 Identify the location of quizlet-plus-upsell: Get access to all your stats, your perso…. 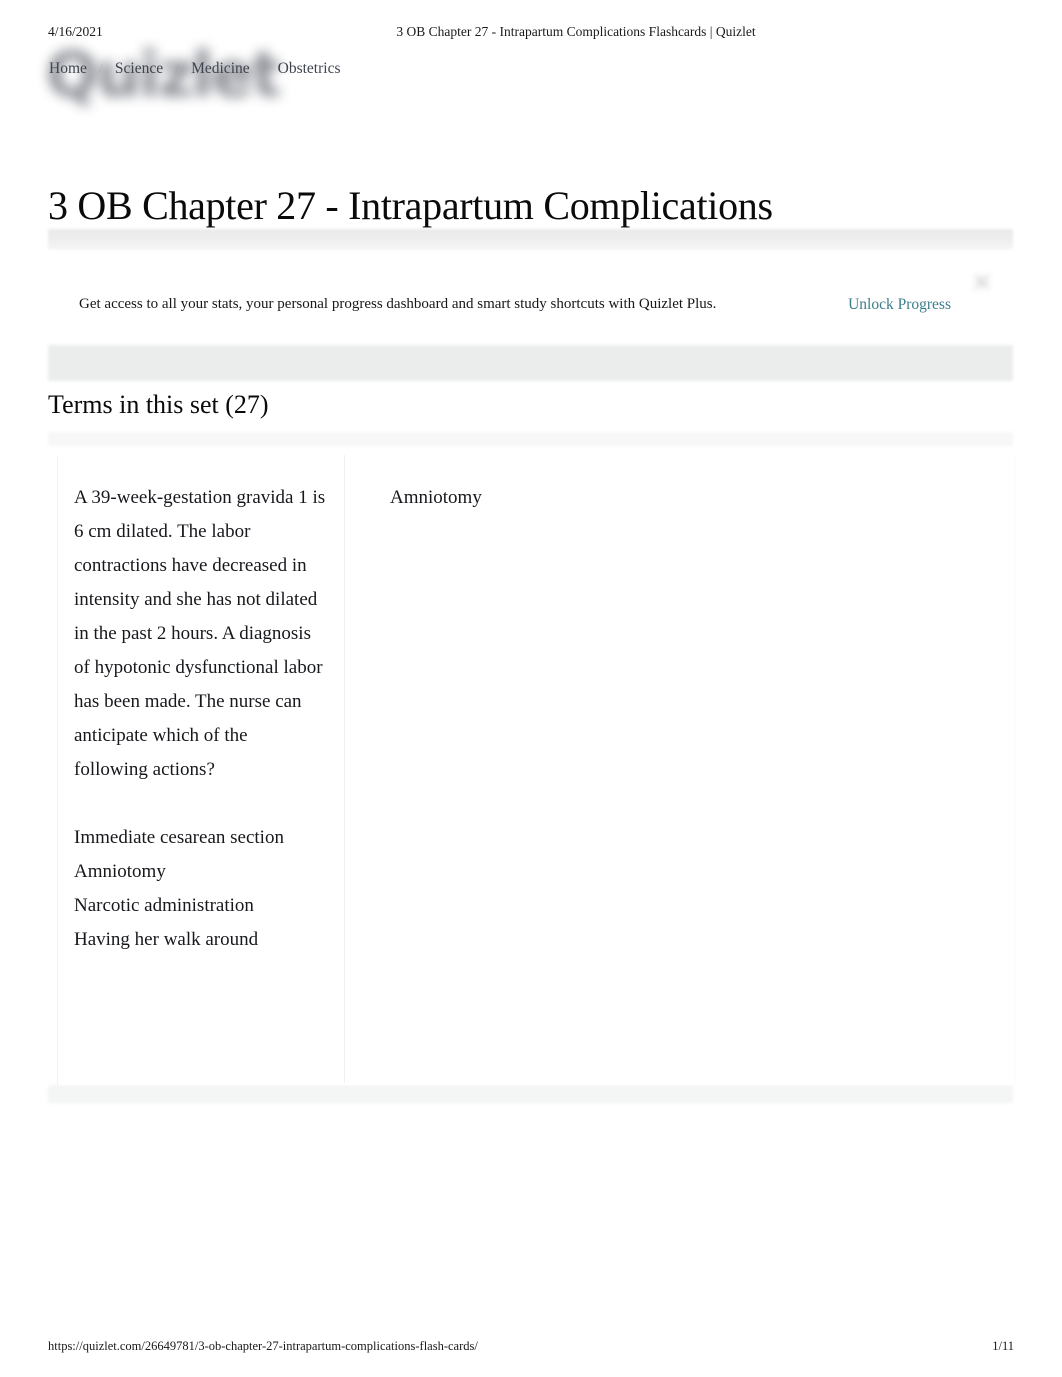
(530, 298).